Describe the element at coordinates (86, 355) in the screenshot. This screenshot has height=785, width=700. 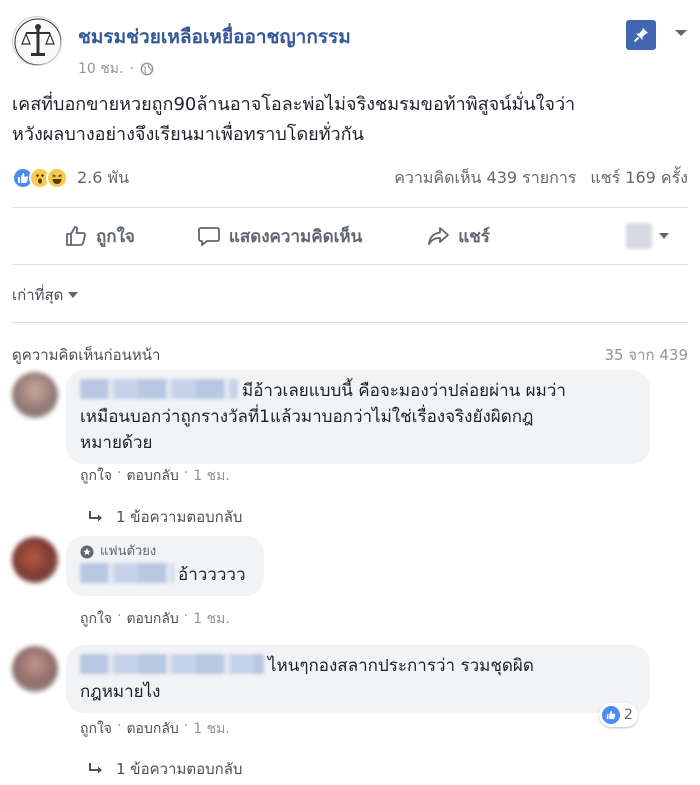
I see `view-previous-comments-link: ดูความคิดเห็นก่อนหน้า` at that location.